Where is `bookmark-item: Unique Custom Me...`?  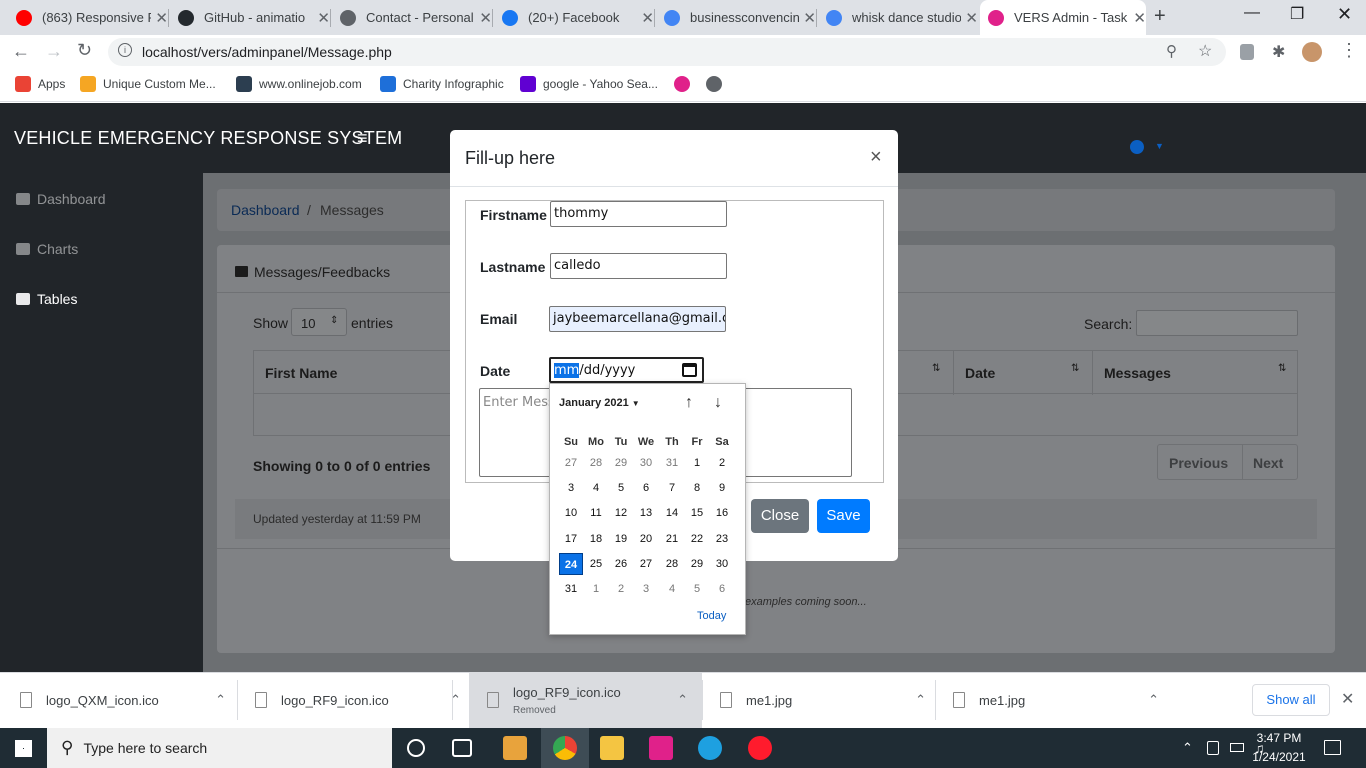 bookmark-item: Unique Custom Me... is located at coordinates (148, 84).